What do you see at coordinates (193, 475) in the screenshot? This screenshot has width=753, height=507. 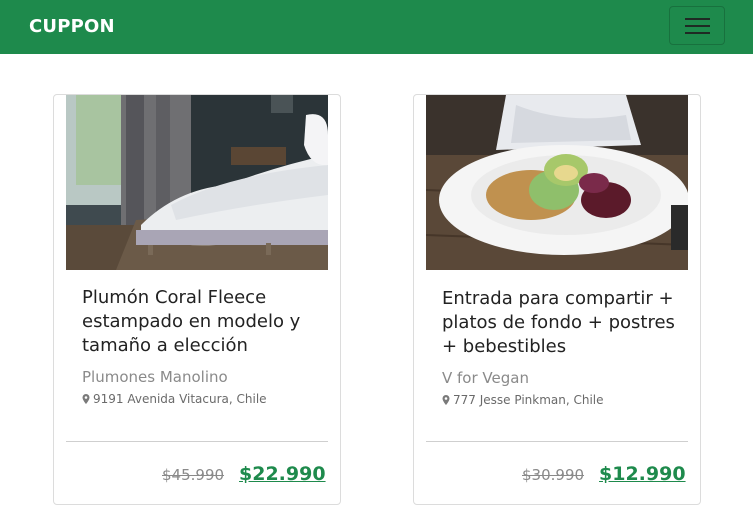 I see `original-price: $45.990` at bounding box center [193, 475].